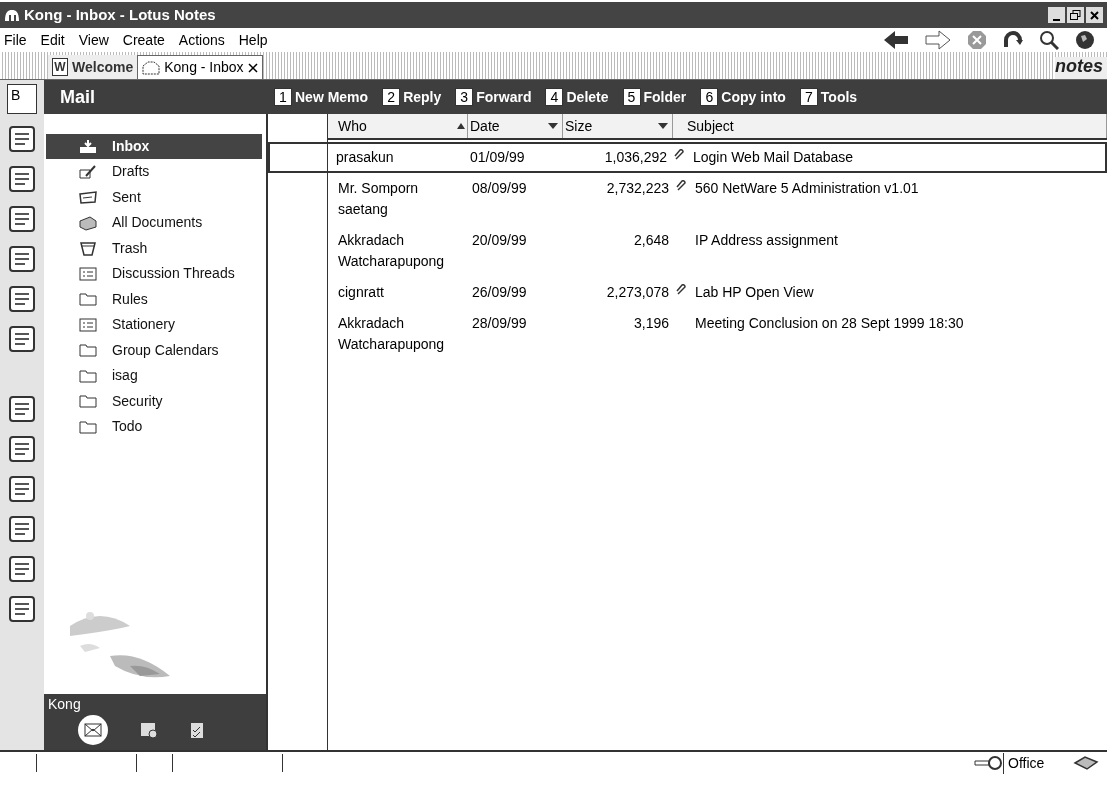 The image size is (1107, 790). What do you see at coordinates (398, 126) in the screenshot?
I see `column-header: Who` at bounding box center [398, 126].